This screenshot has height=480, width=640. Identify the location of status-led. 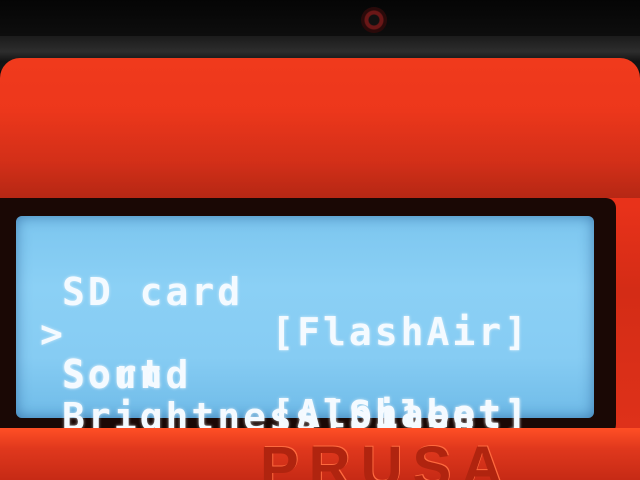
(374, 20).